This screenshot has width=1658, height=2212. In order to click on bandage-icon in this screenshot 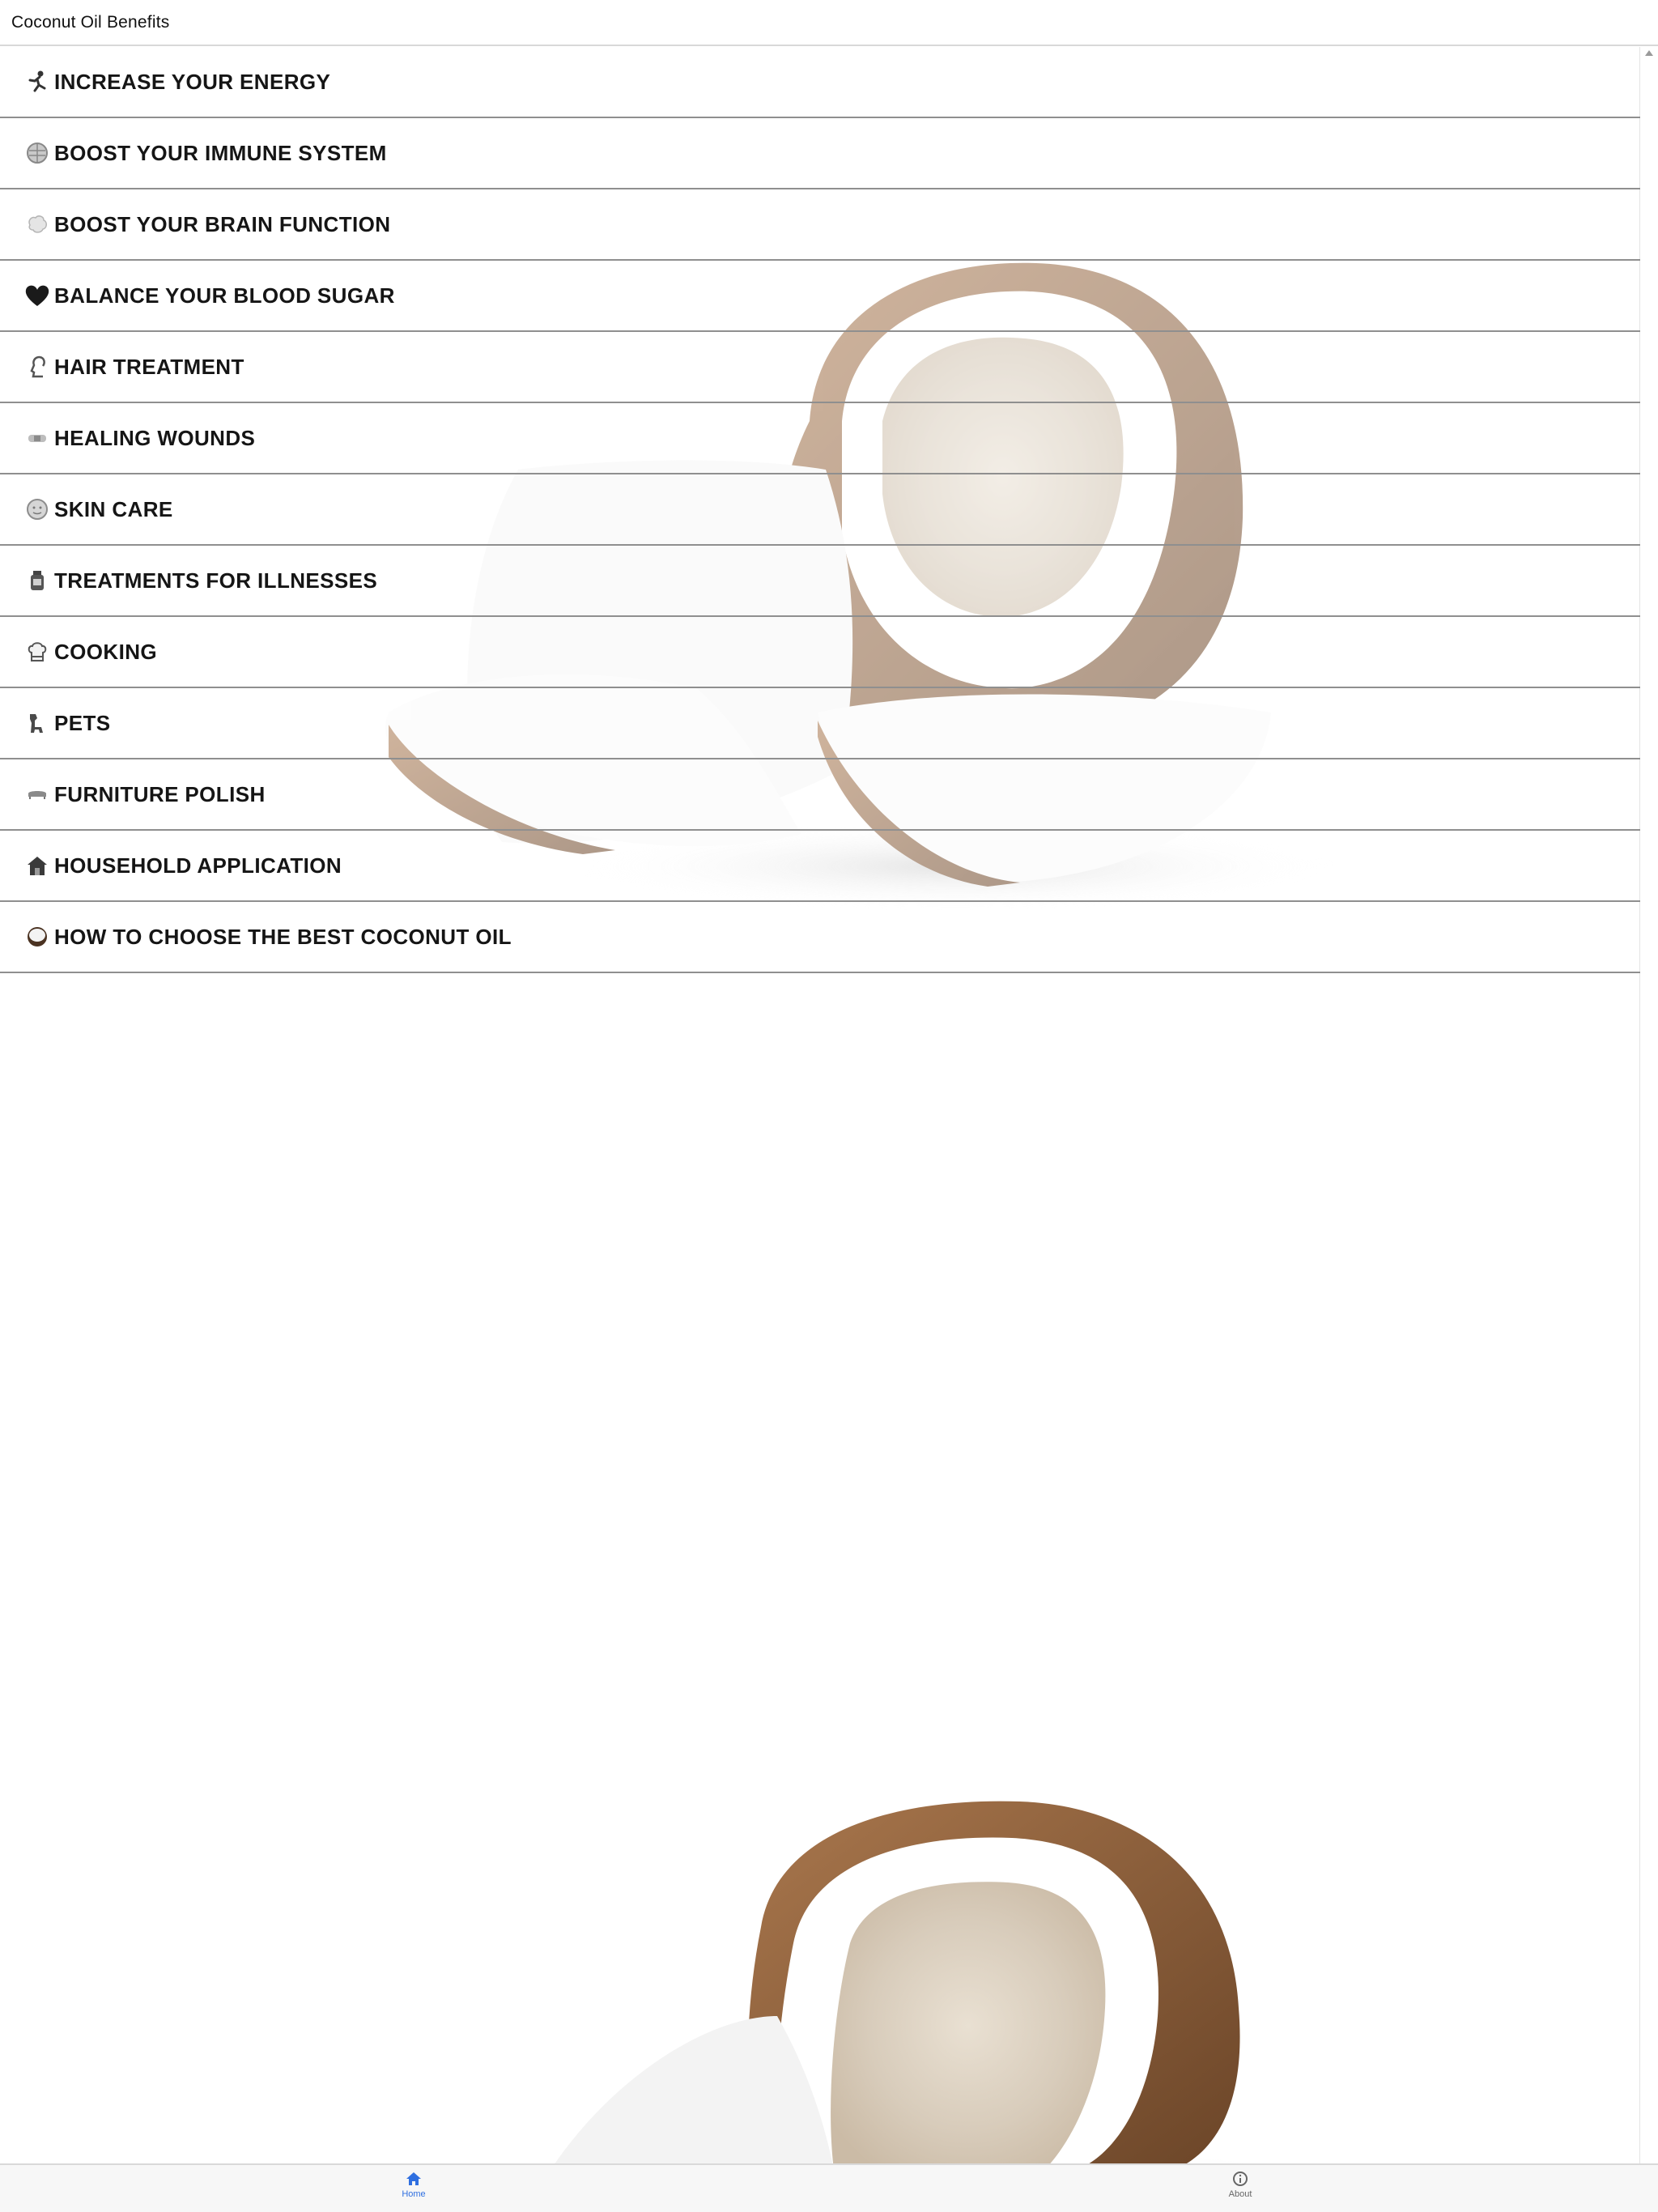, I will do `click(37, 438)`.